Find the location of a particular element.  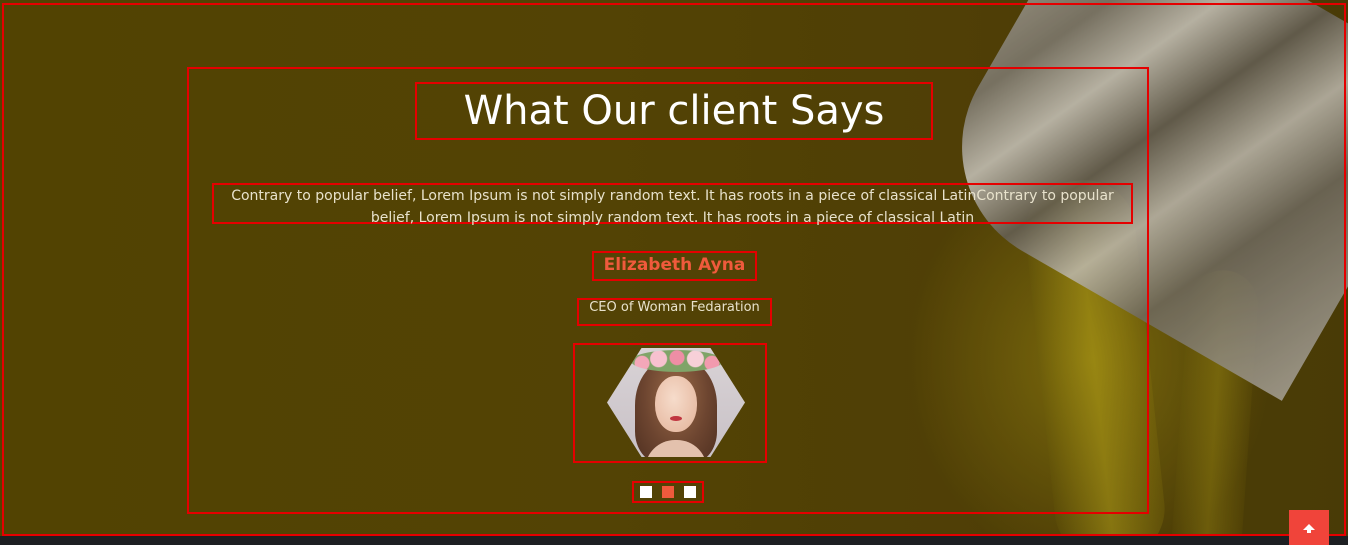

slider-dot-2-active is located at coordinates (668, 492).